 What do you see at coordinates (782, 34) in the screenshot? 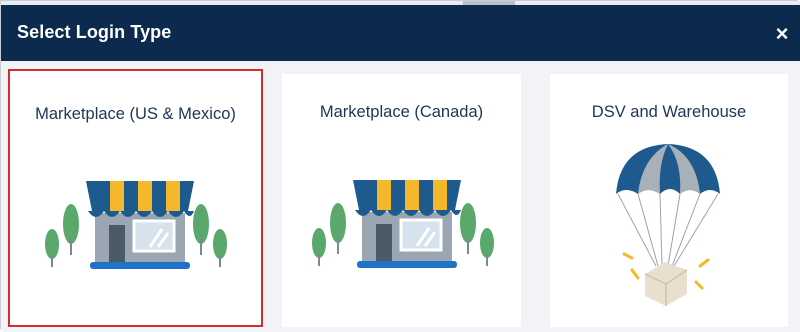
I see `close-icon: ×` at bounding box center [782, 34].